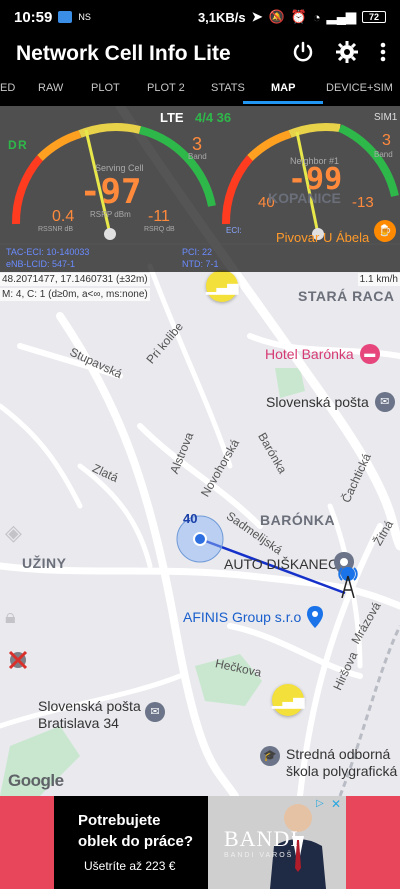  I want to click on tab-device-sim: DEVICE+SIM, so click(359, 88).